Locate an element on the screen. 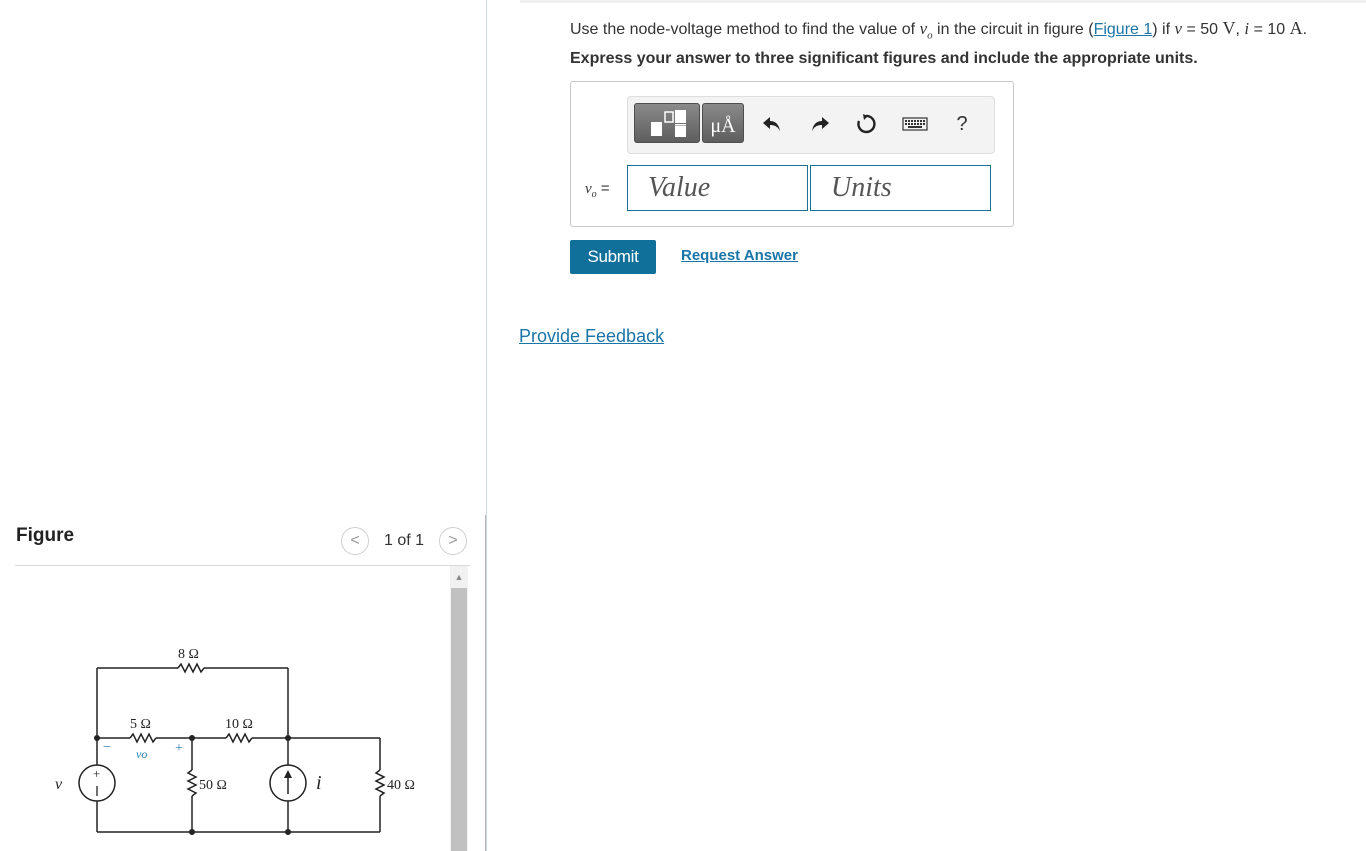  next-figure-button: > is located at coordinates (453, 541).